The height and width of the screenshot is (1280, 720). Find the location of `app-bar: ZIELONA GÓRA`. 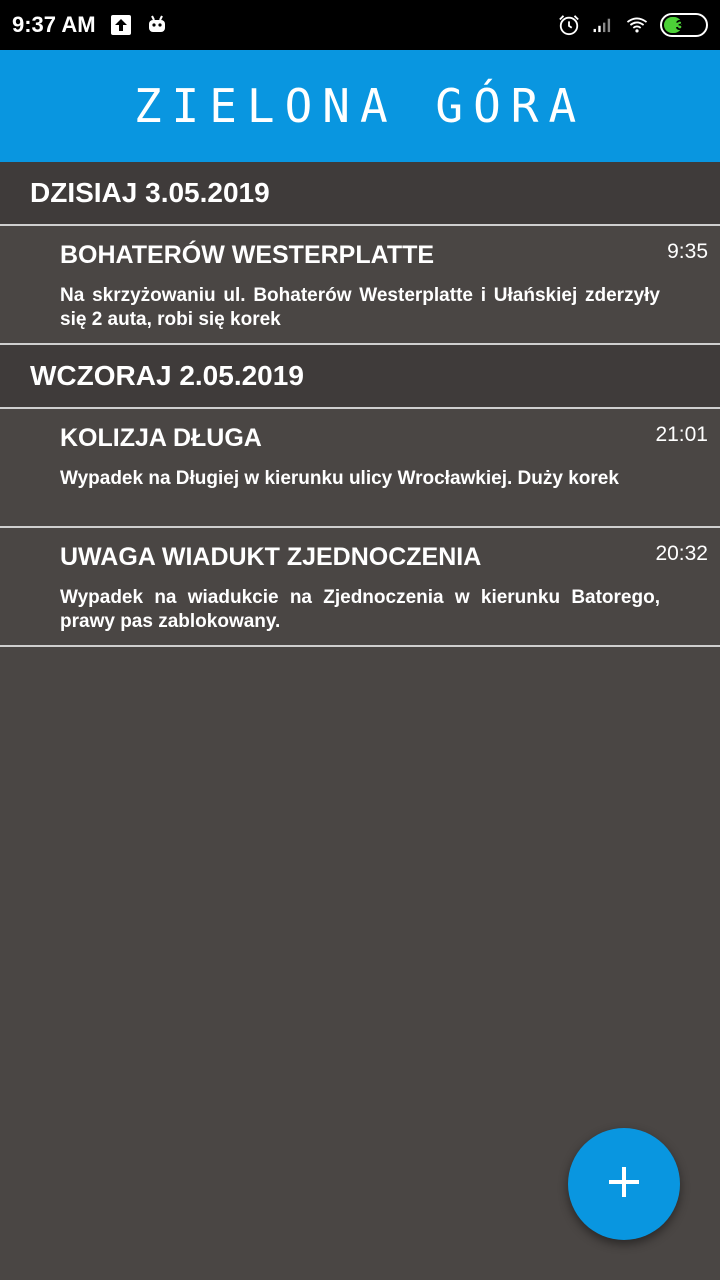

app-bar: ZIELONA GÓRA is located at coordinates (360, 106).